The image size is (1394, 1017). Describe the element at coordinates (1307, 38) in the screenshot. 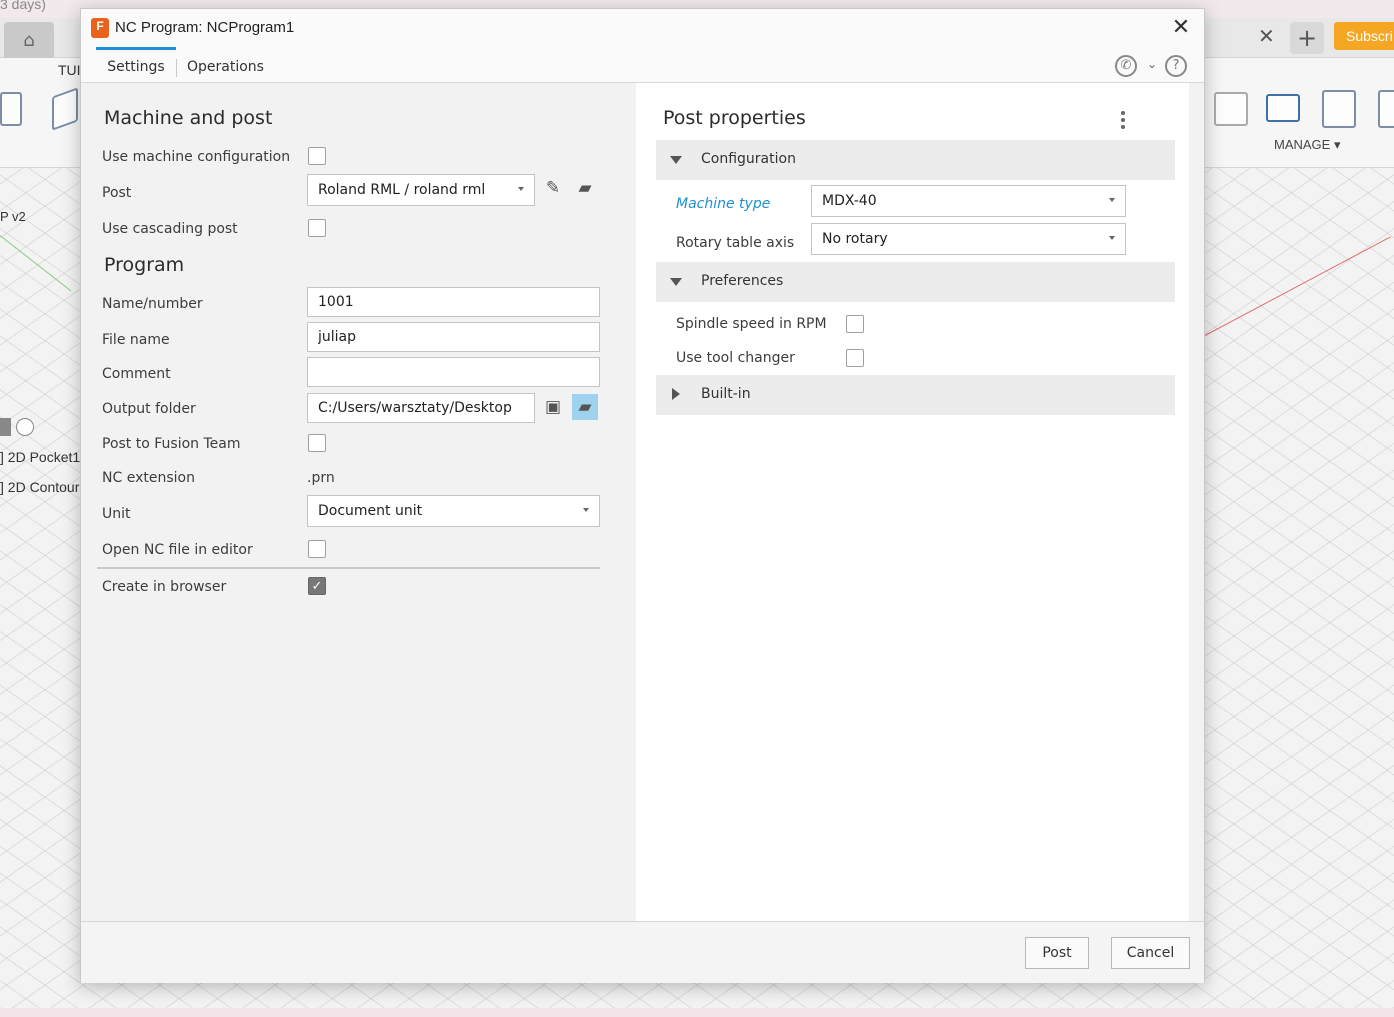

I see `new-tab-icon: +` at that location.